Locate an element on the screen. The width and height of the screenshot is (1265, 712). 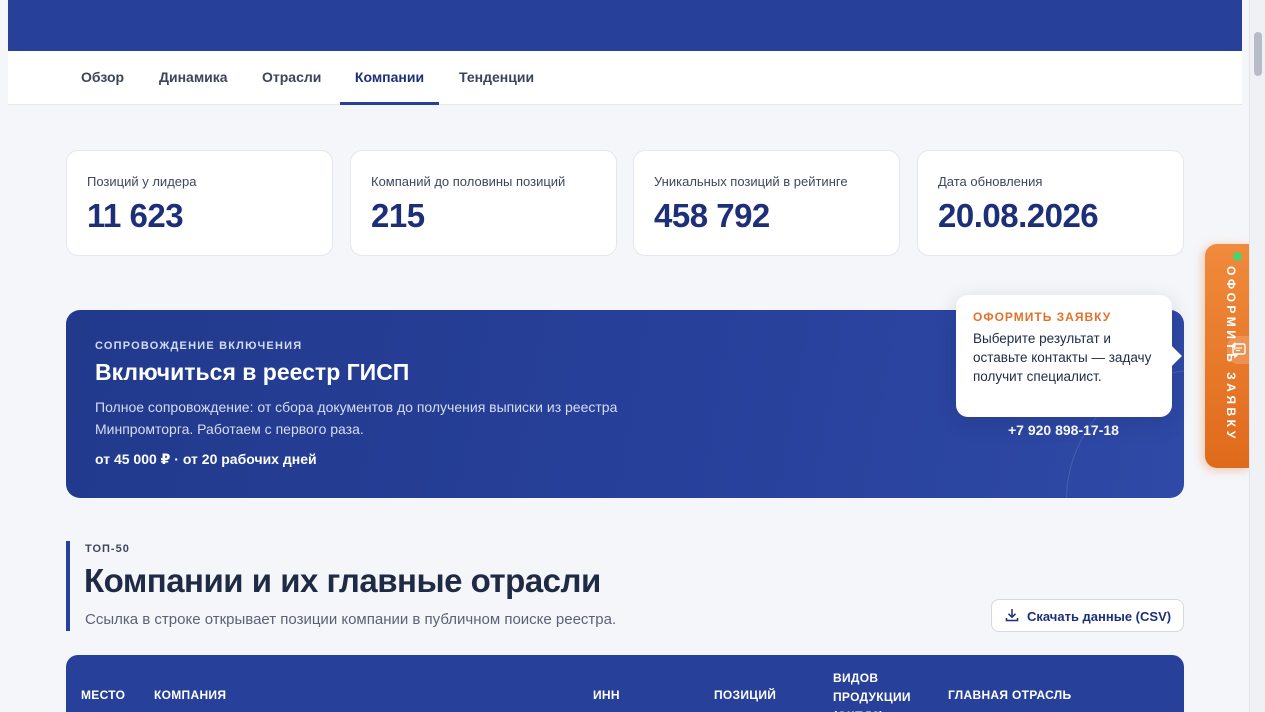
stat-card-unique-positions: Уникальных позиций в рейтинге 458 792 is located at coordinates (766, 203).